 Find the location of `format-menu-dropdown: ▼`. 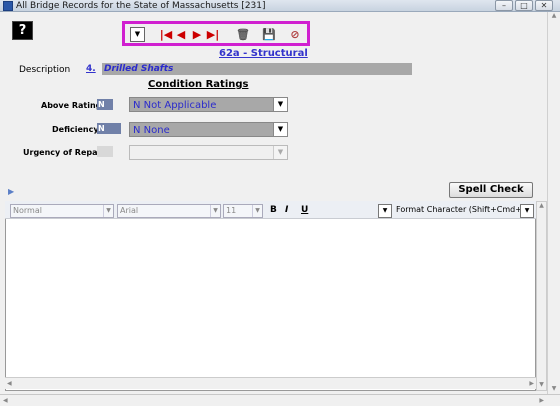

format-menu-dropdown: ▼ is located at coordinates (385, 211).